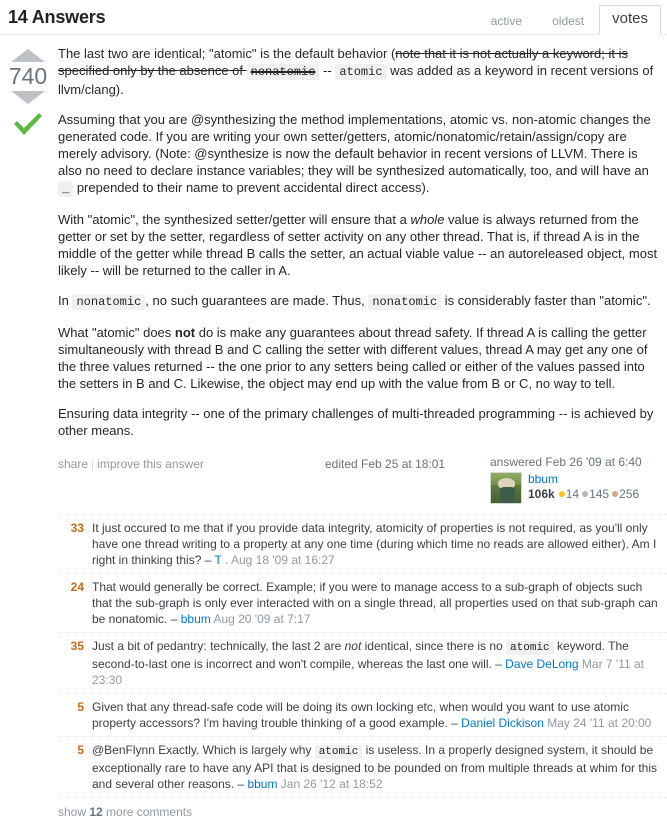  I want to click on tab-oldest: oldest, so click(568, 21).